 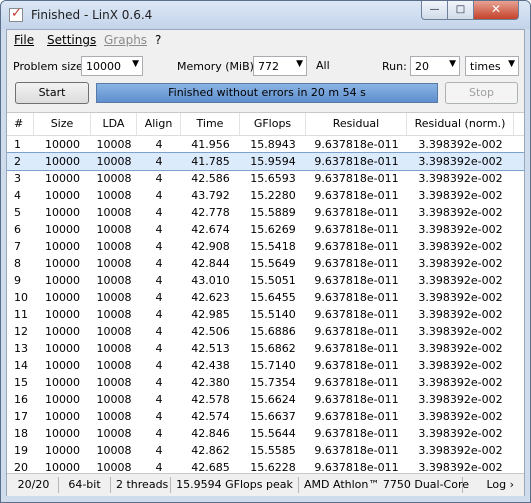 What do you see at coordinates (52, 93) in the screenshot?
I see `start-button: Start` at bounding box center [52, 93].